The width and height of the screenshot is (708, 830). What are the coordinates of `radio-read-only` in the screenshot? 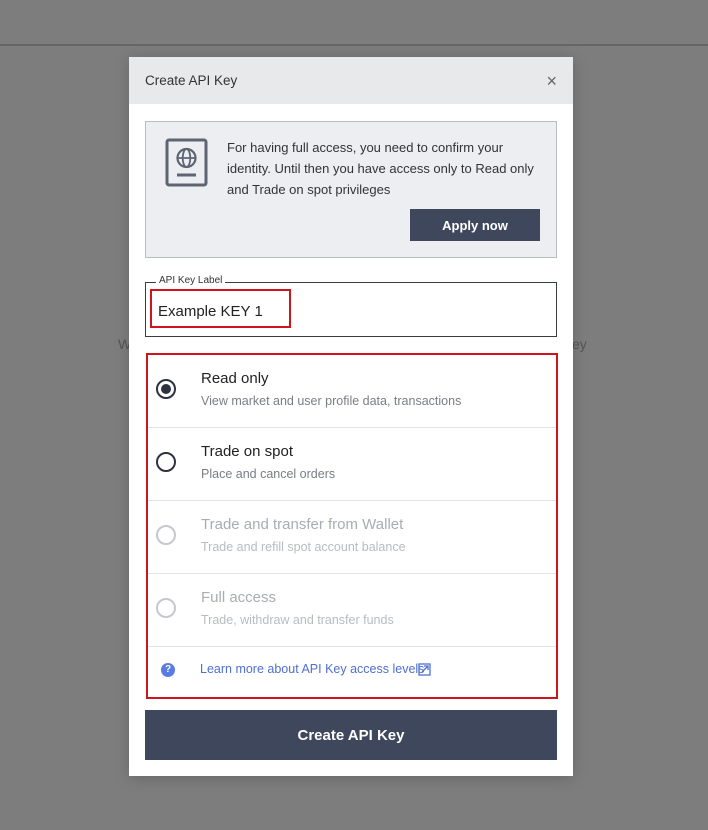 It's located at (166, 389).